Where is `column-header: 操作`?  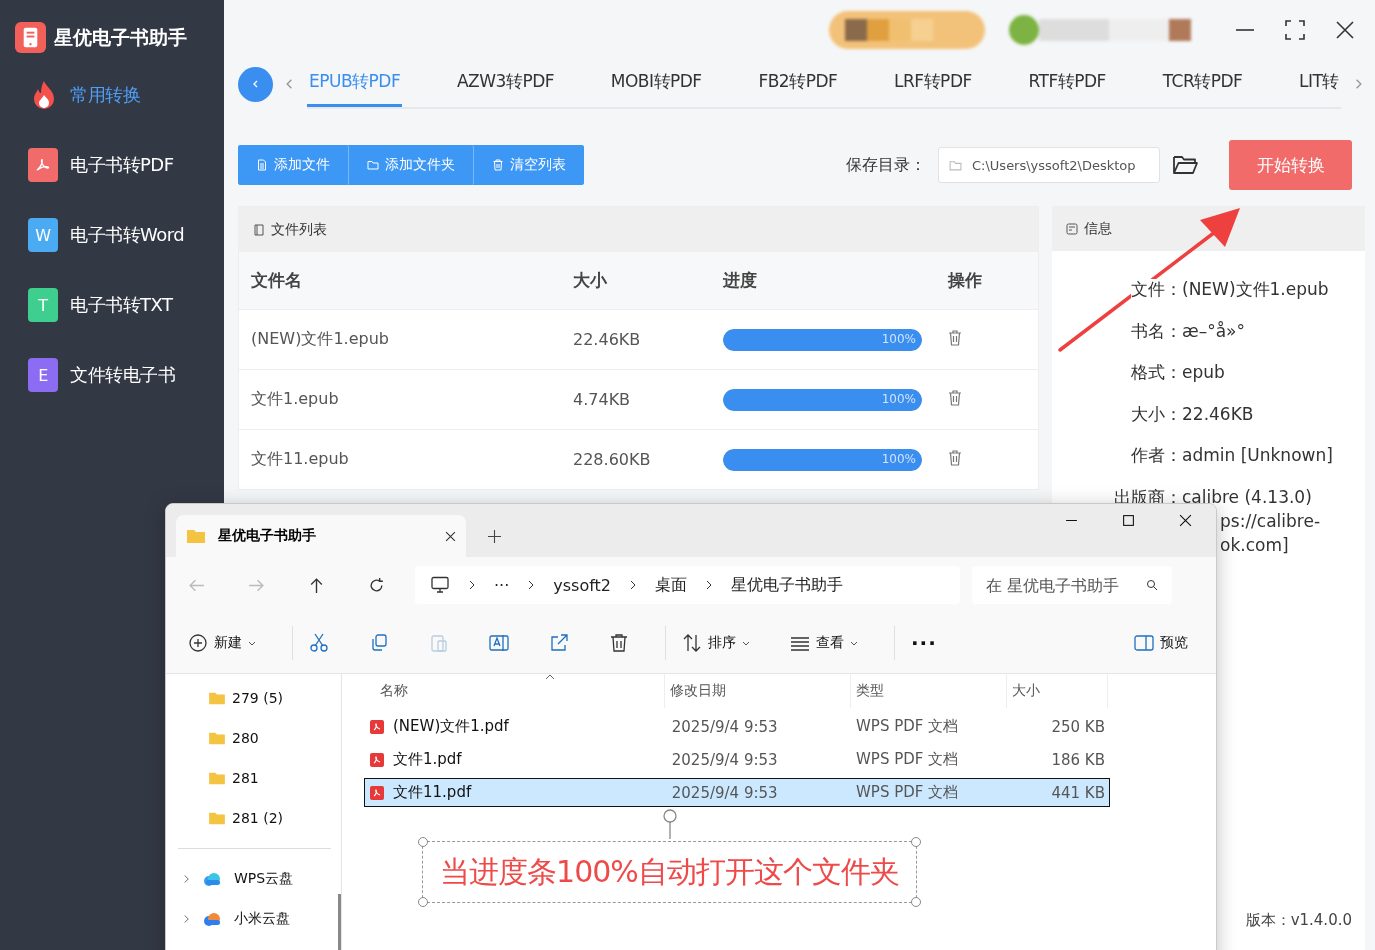 column-header: 操作 is located at coordinates (965, 280).